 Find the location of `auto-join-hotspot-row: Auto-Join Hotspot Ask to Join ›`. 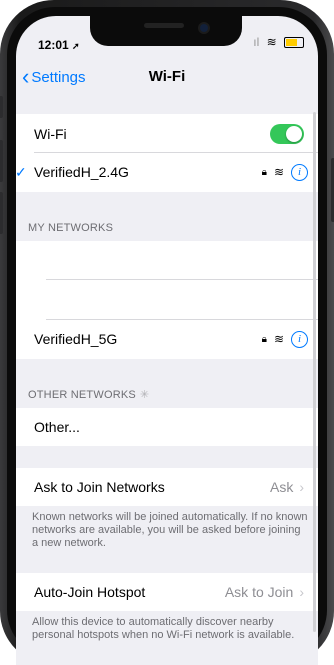

auto-join-hotspot-row: Auto-Join Hotspot Ask to Join › is located at coordinates (167, 592).